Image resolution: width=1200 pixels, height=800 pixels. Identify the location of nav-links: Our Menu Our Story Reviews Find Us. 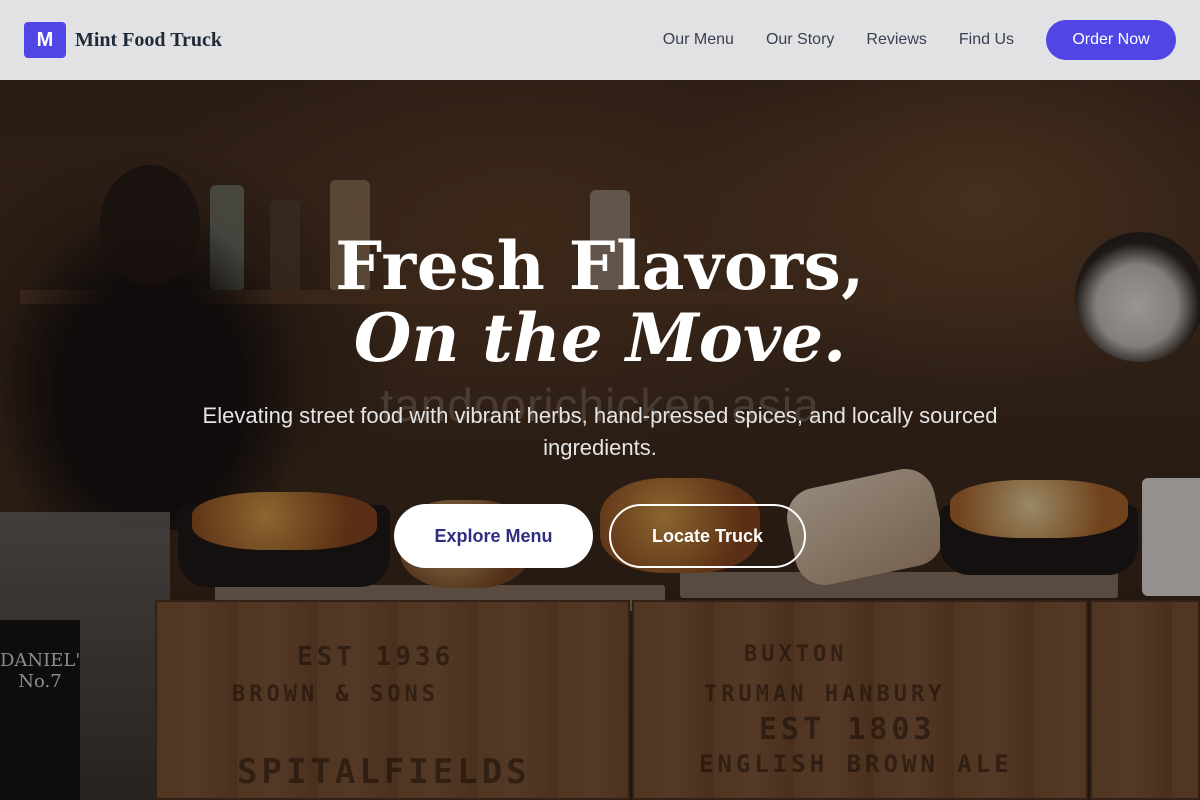
(838, 40).